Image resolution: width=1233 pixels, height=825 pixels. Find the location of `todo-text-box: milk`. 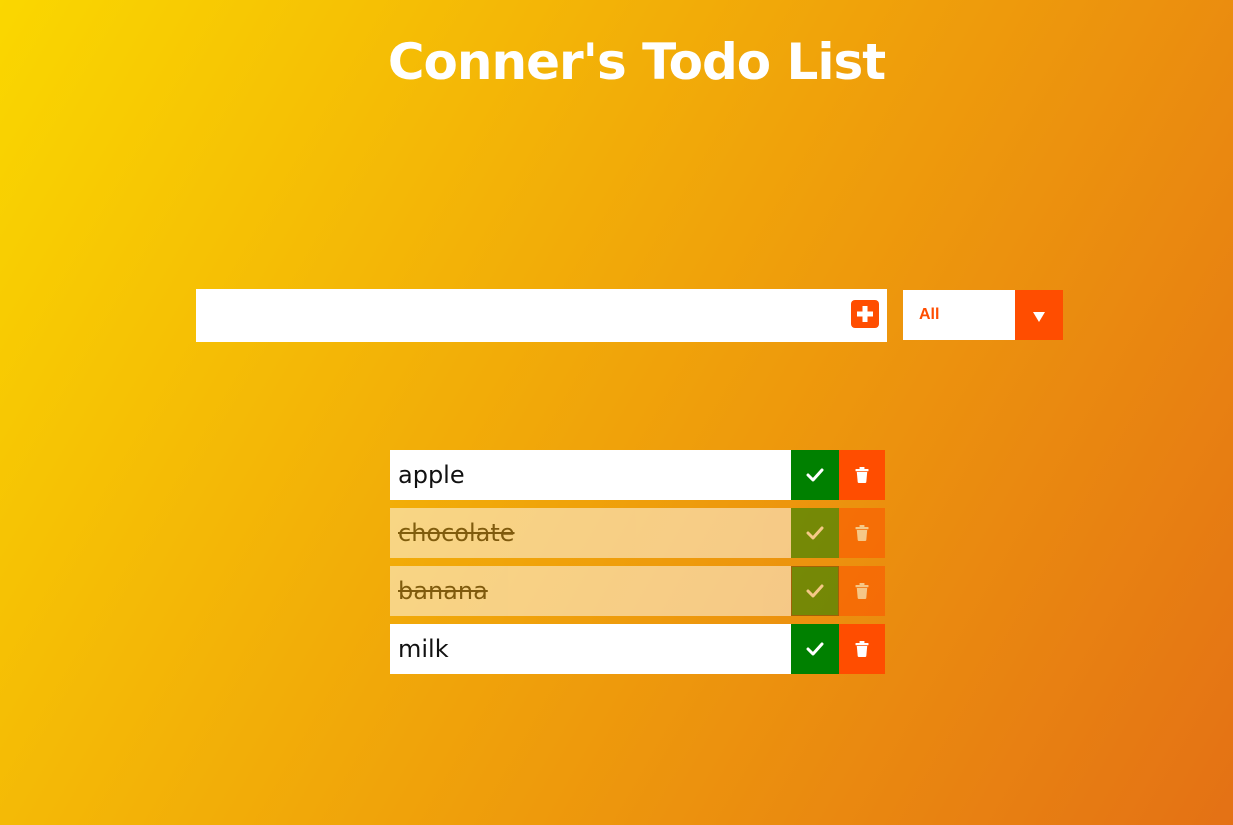

todo-text-box: milk is located at coordinates (590, 649).